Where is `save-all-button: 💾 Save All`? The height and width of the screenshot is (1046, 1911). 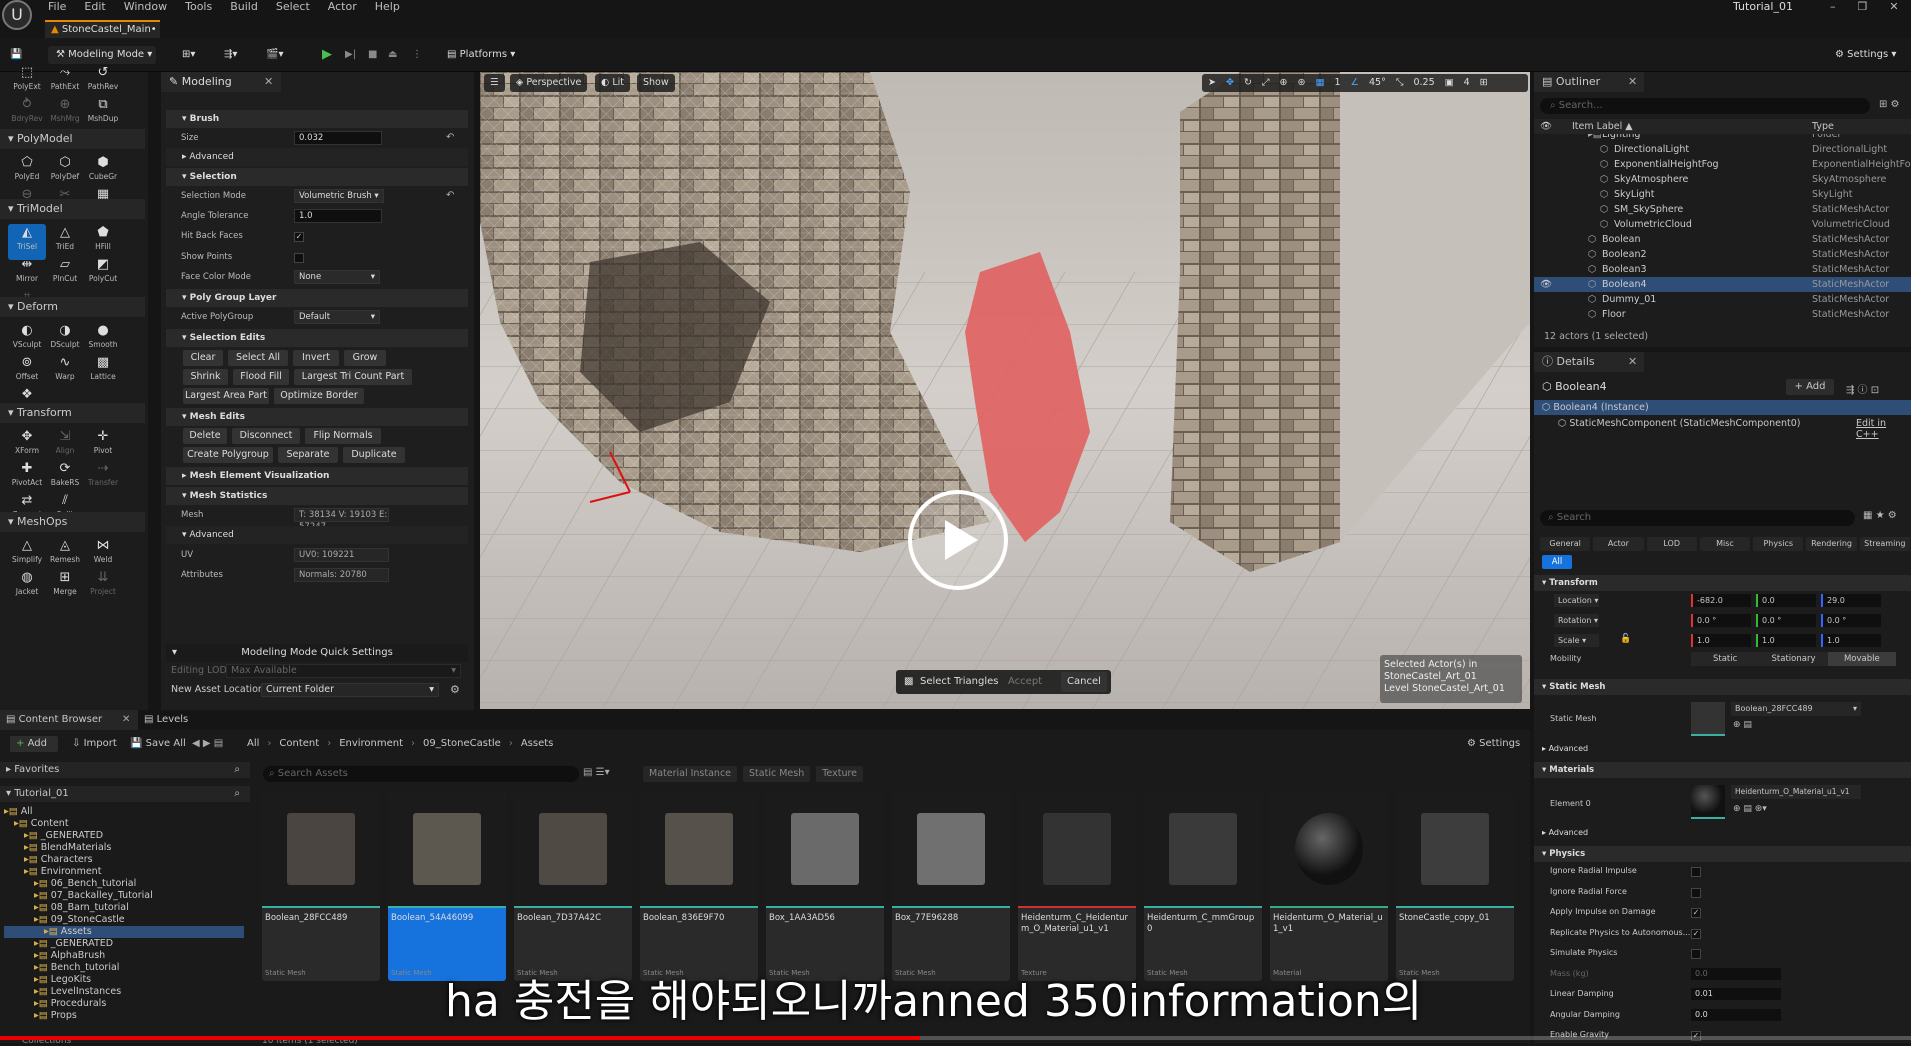 save-all-button: 💾 Save All is located at coordinates (158, 744).